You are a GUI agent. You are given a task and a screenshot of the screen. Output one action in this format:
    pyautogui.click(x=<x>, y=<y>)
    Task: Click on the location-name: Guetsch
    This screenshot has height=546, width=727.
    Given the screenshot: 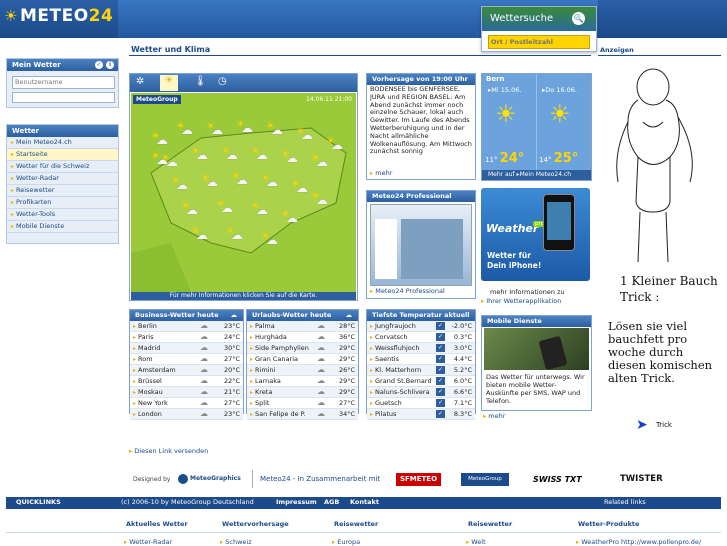 What is the action you would take?
    pyautogui.click(x=386, y=403)
    